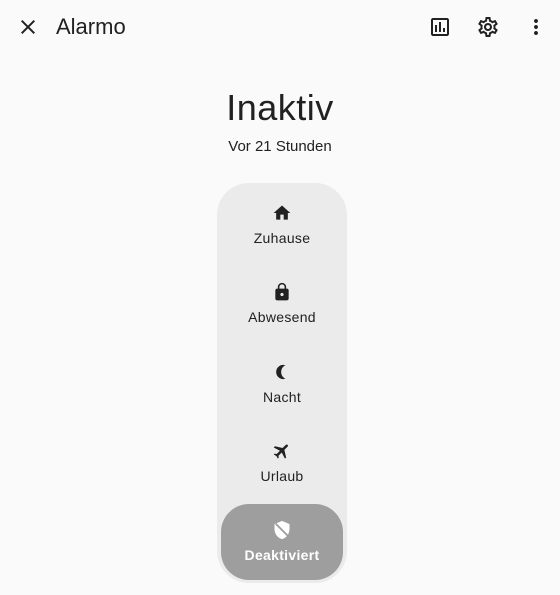  Describe the element at coordinates (282, 317) in the screenshot. I see `mode-label: Abwesend` at that location.